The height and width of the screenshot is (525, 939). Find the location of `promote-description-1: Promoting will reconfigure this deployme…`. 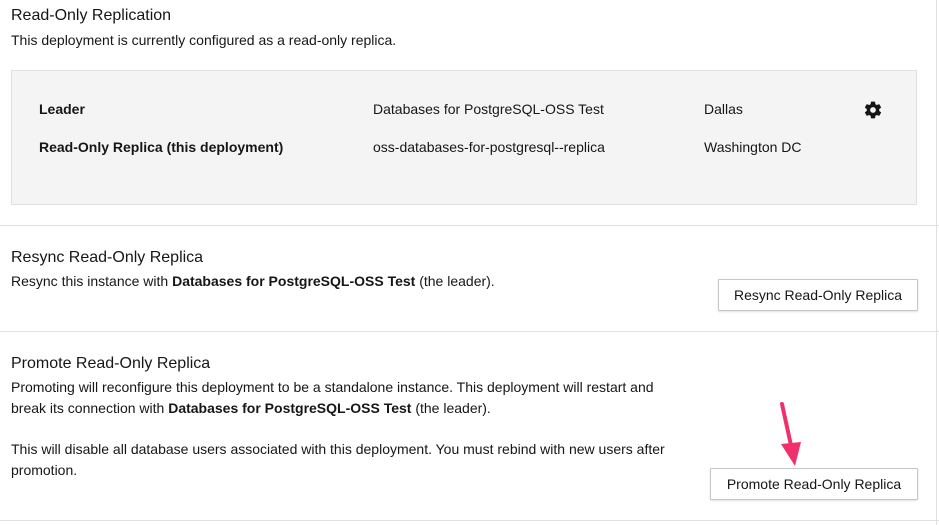

promote-description-1: Promoting will reconfigure this deployme… is located at coordinates (332, 398).